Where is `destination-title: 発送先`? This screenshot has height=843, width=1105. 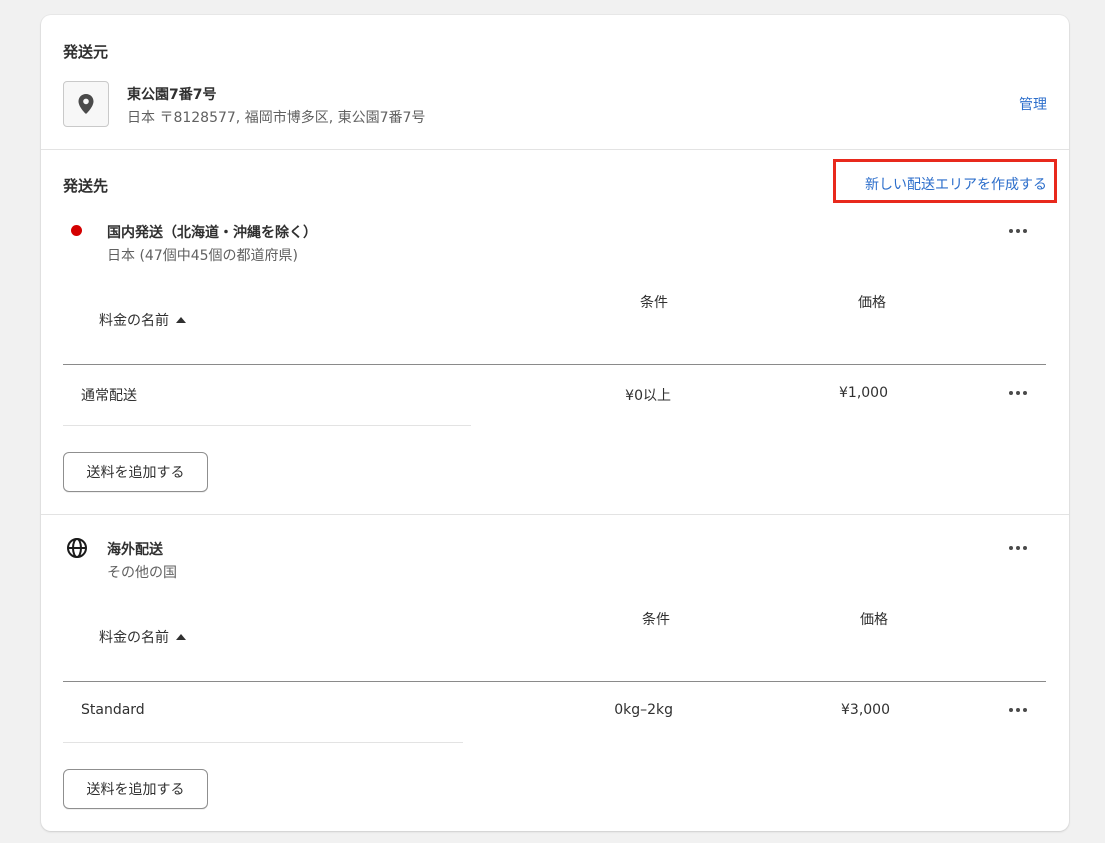 destination-title: 発送先 is located at coordinates (86, 186).